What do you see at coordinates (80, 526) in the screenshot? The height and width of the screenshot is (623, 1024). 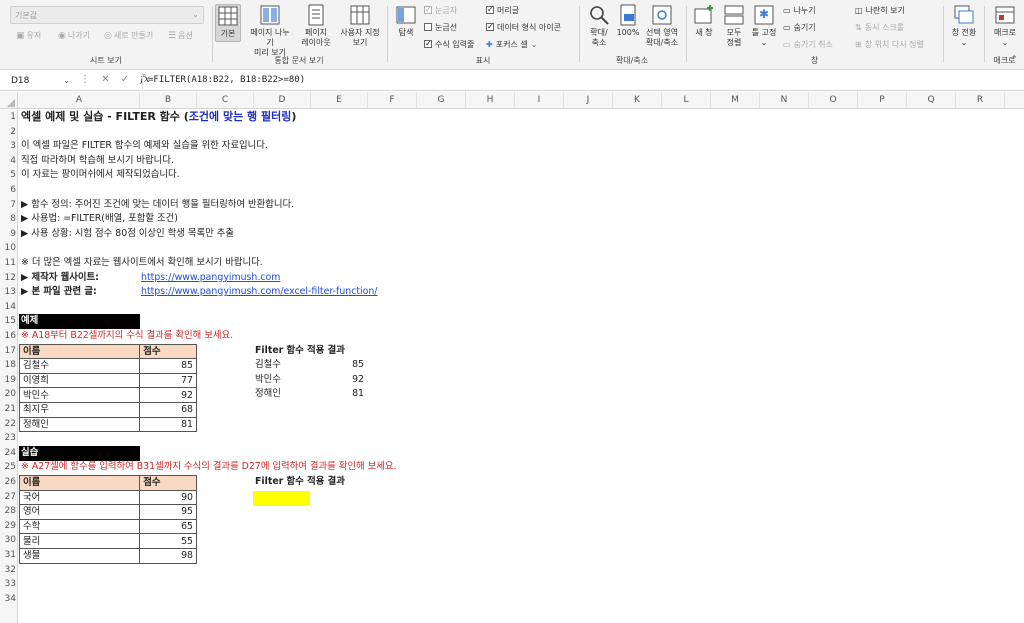 I see `subject-cell: 수학` at bounding box center [80, 526].